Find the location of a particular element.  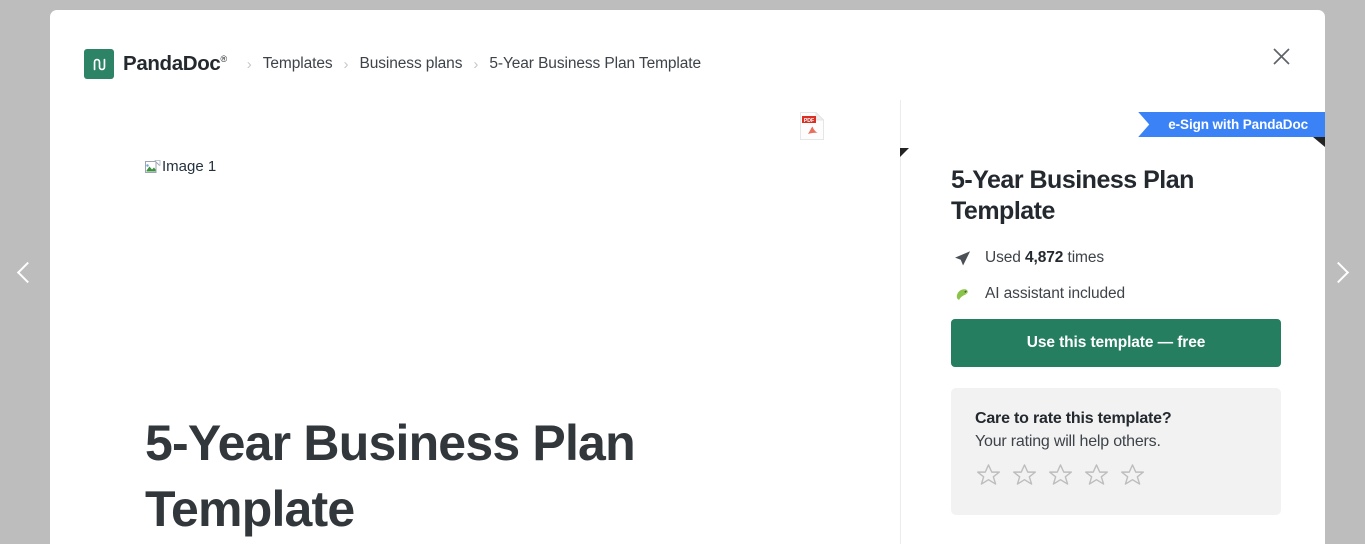

close-modal-button is located at coordinates (1281, 56).